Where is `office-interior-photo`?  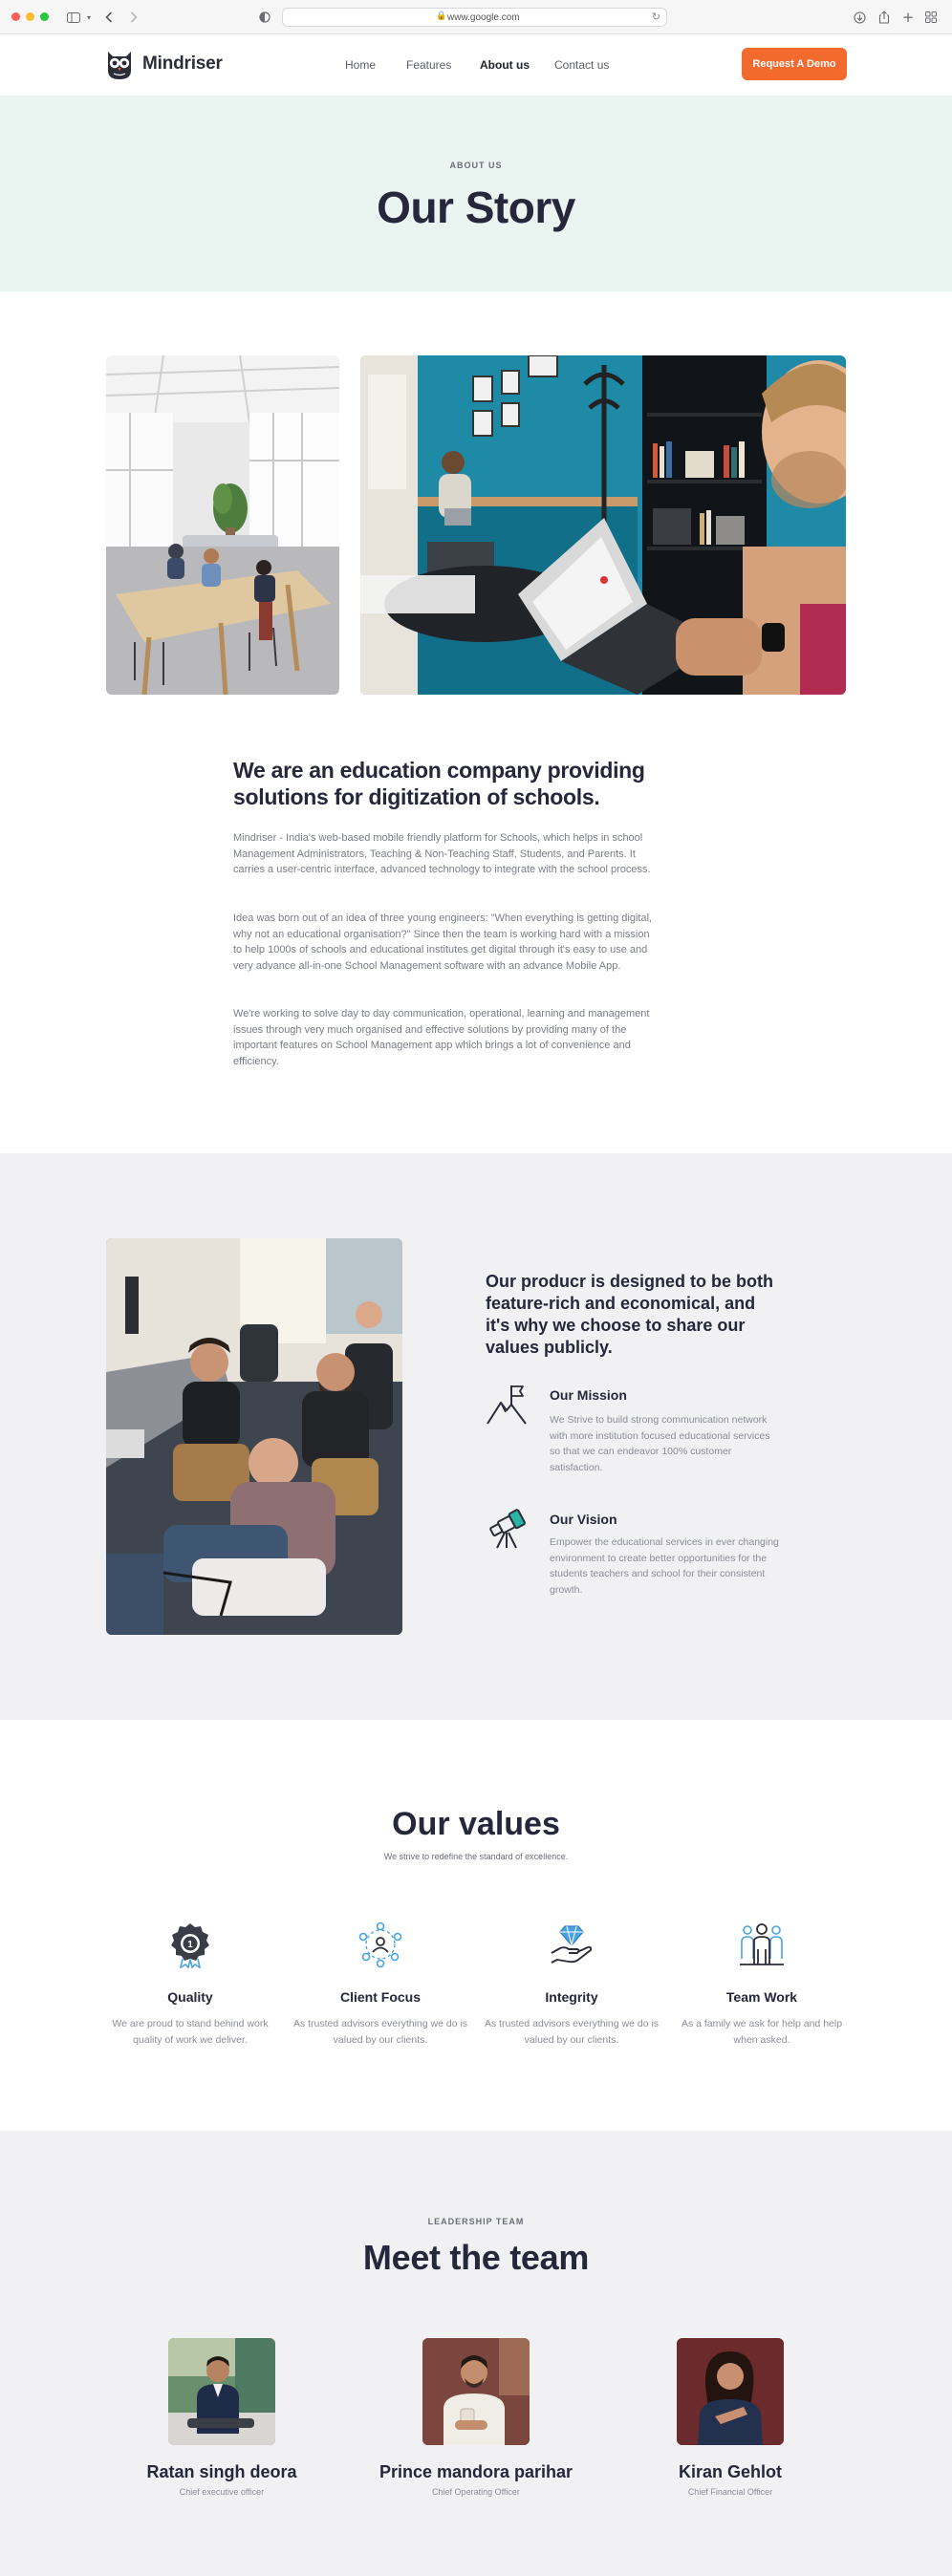 office-interior-photo is located at coordinates (223, 525).